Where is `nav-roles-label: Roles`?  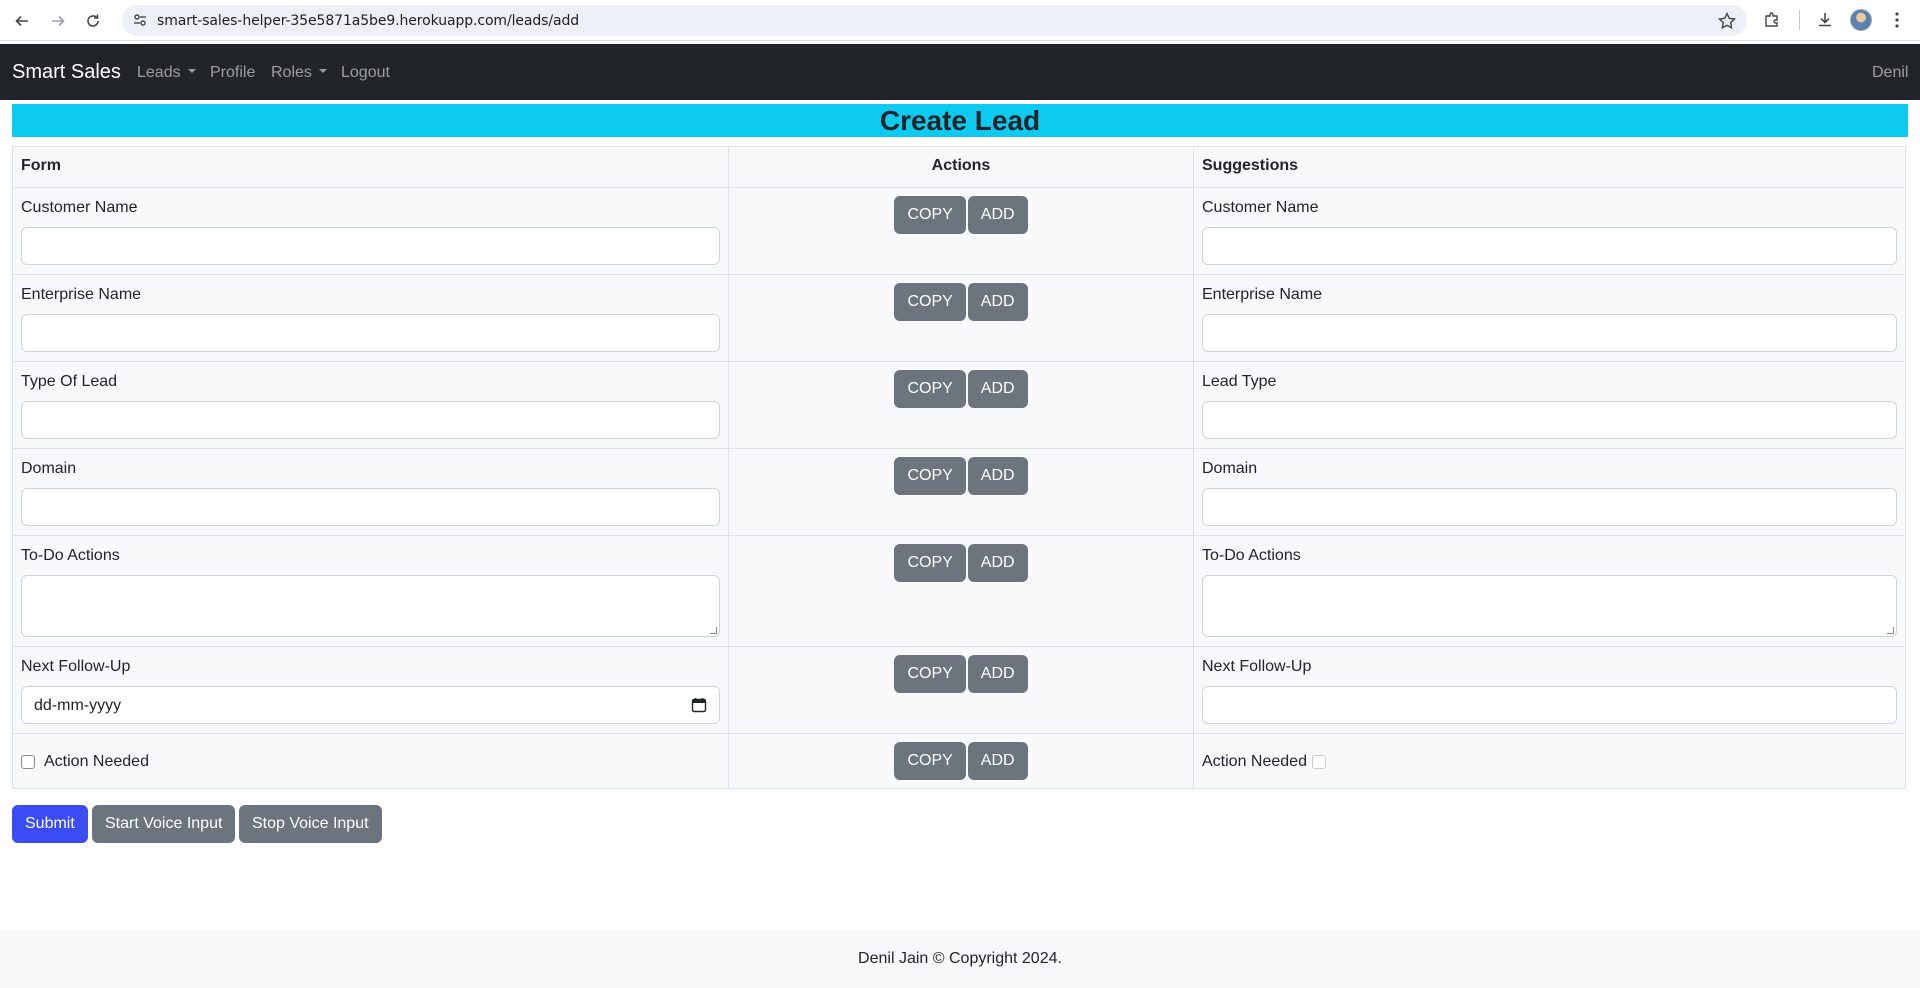 nav-roles-label: Roles is located at coordinates (291, 72).